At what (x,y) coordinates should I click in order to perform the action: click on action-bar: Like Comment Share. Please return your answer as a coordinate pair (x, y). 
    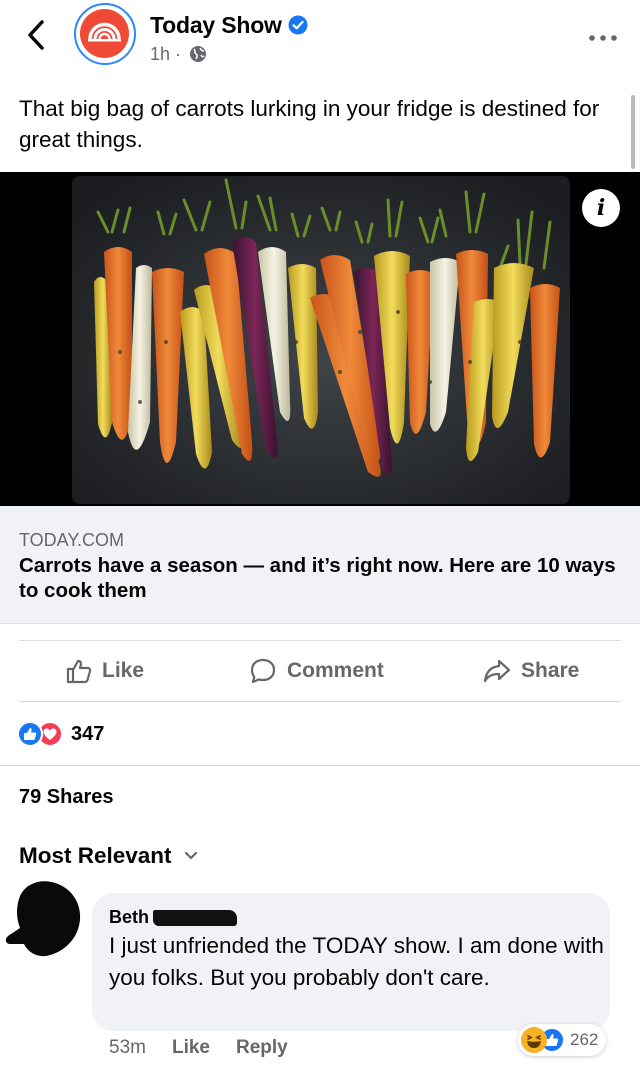
    Looking at the image, I should click on (320, 671).